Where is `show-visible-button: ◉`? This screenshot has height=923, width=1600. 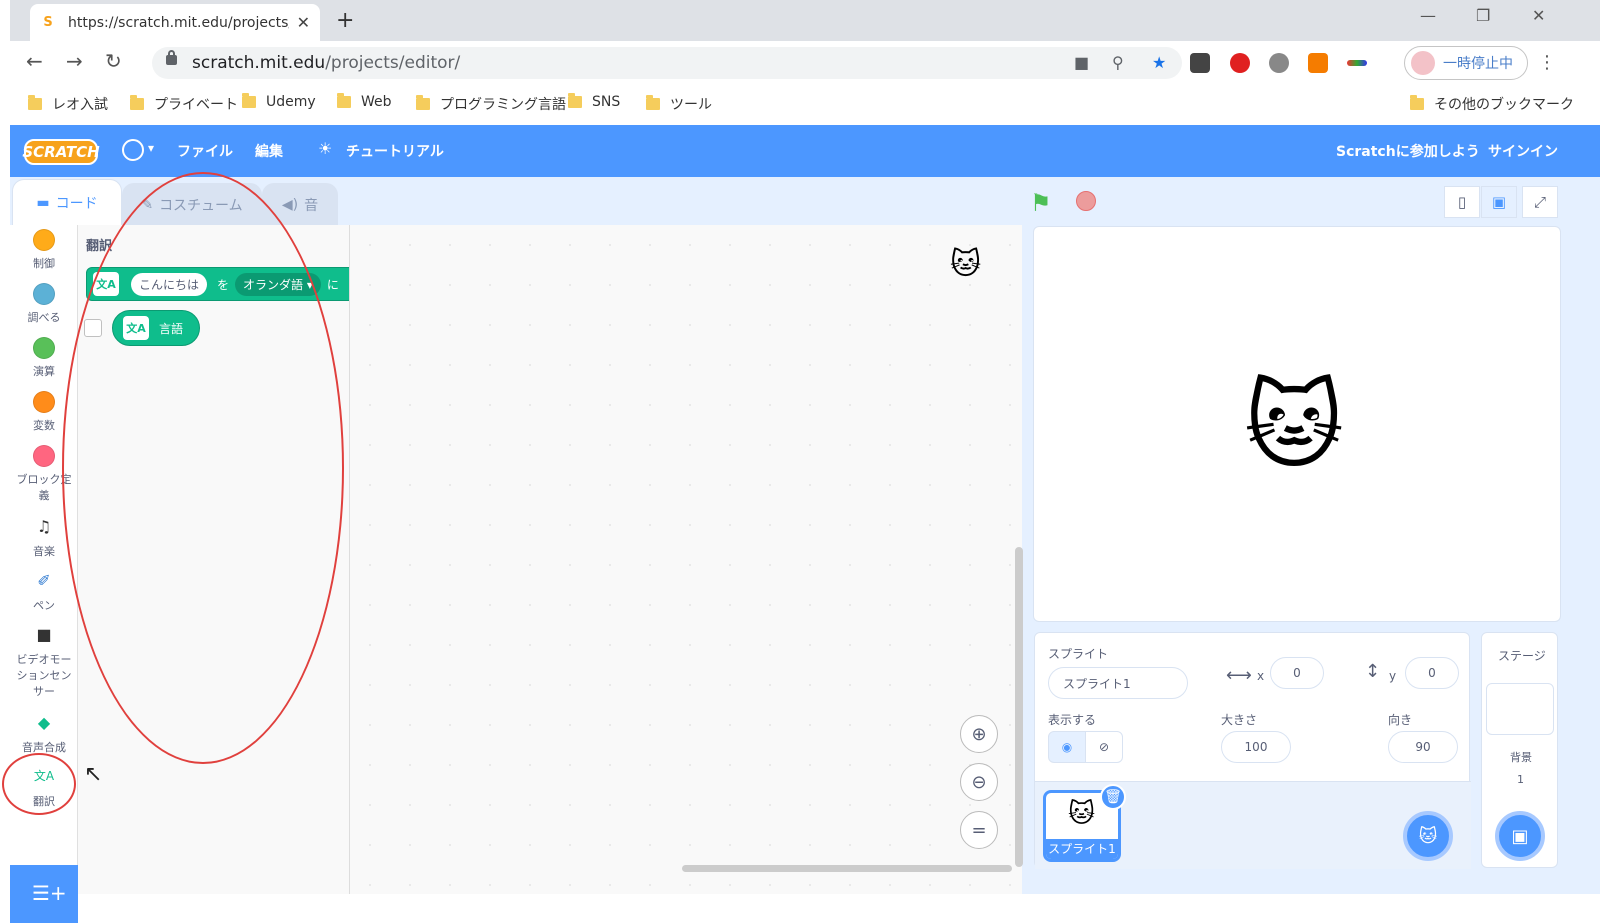
show-visible-button: ◉ is located at coordinates (1067, 747).